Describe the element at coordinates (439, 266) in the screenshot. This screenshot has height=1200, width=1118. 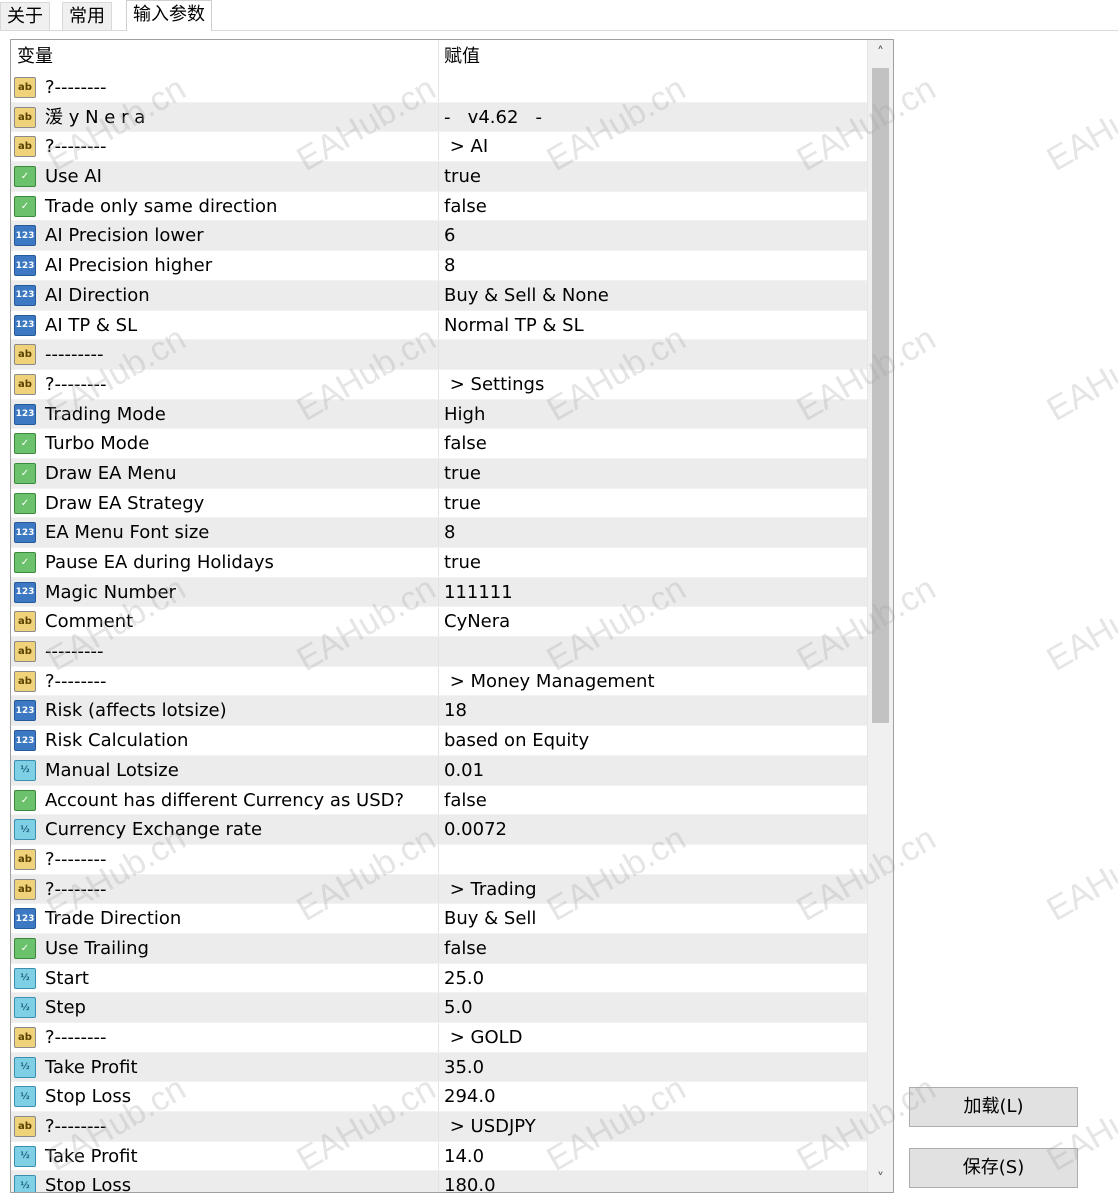
I see `parameter-row: 123 AI Precision higher 8` at that location.